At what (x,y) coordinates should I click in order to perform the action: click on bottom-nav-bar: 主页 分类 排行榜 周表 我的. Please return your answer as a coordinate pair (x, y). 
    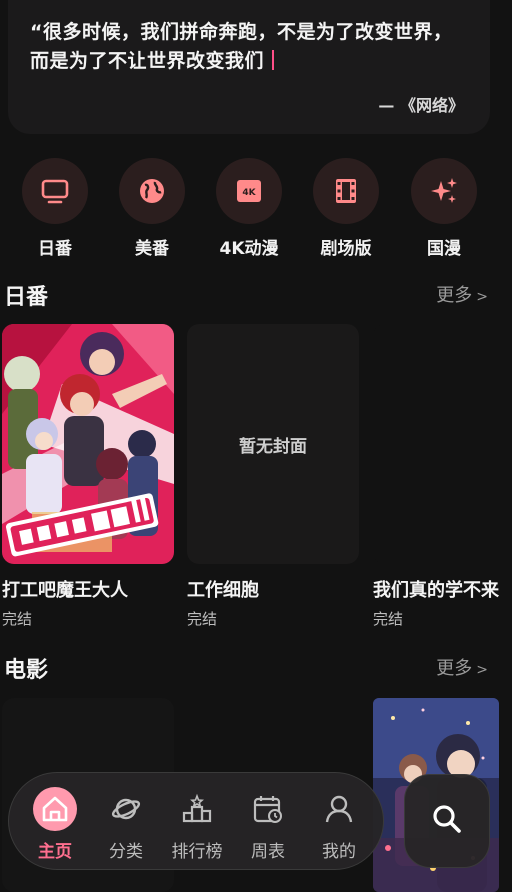
    Looking at the image, I should click on (196, 821).